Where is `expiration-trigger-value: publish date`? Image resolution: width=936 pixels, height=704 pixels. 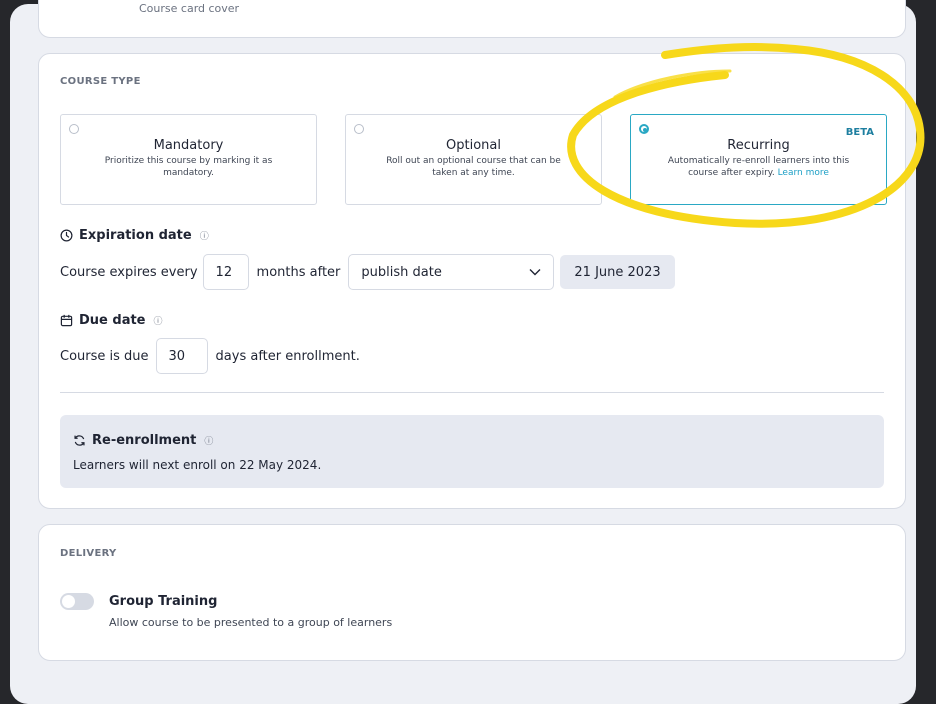 expiration-trigger-value: publish date is located at coordinates (401, 272).